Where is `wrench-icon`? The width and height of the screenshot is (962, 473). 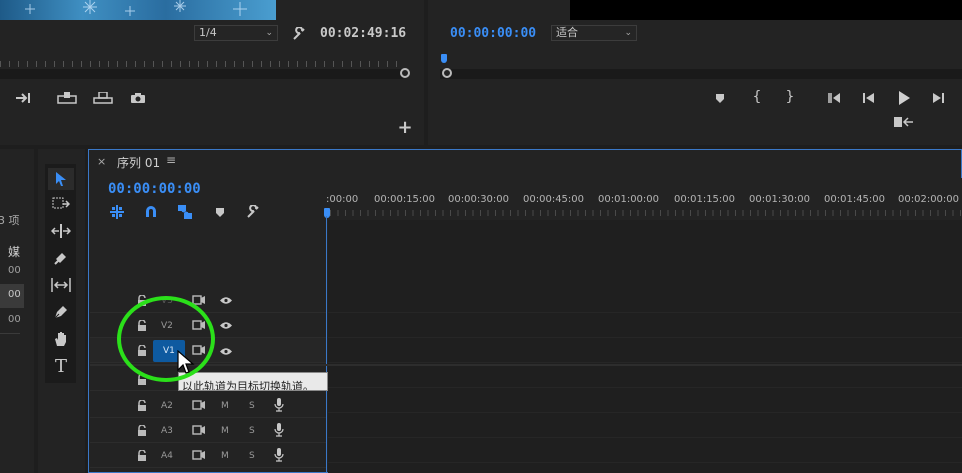
wrench-icon is located at coordinates (299, 34).